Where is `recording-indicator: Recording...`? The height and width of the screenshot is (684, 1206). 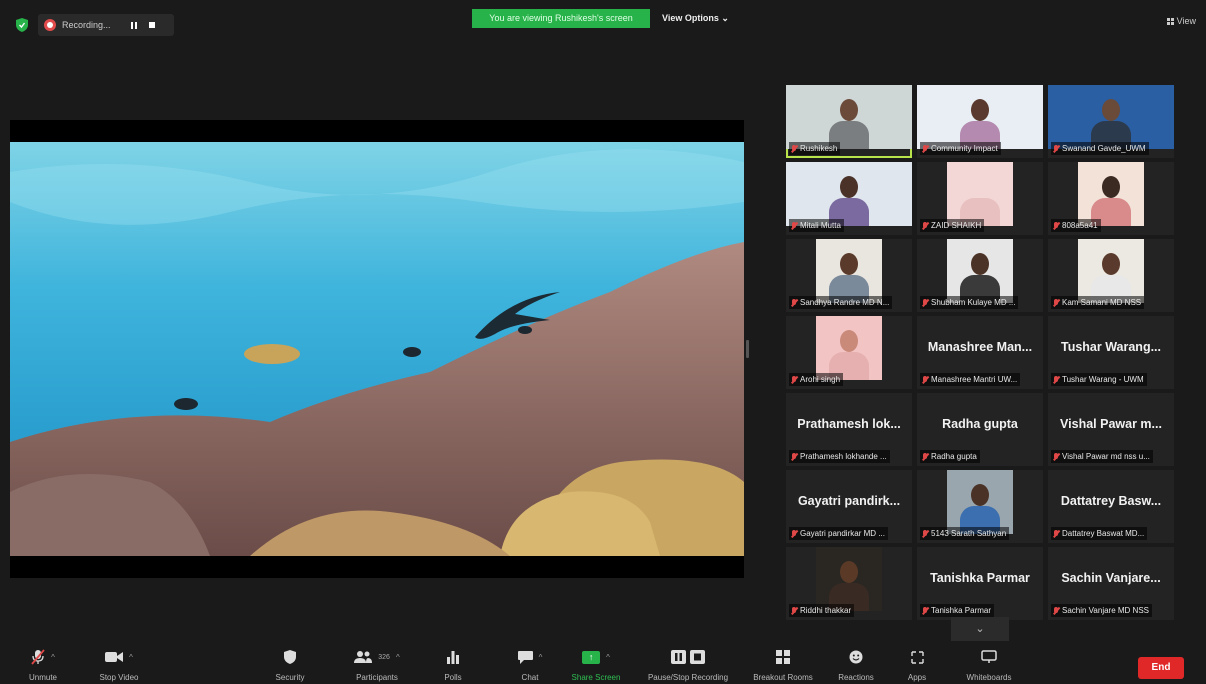
recording-indicator: Recording... is located at coordinates (106, 25).